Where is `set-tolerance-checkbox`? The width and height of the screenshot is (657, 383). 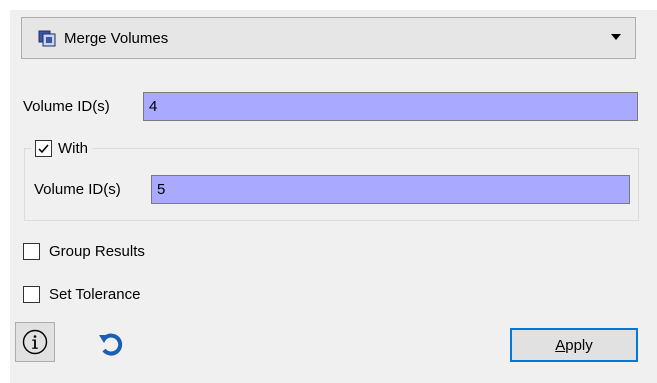
set-tolerance-checkbox is located at coordinates (31, 294).